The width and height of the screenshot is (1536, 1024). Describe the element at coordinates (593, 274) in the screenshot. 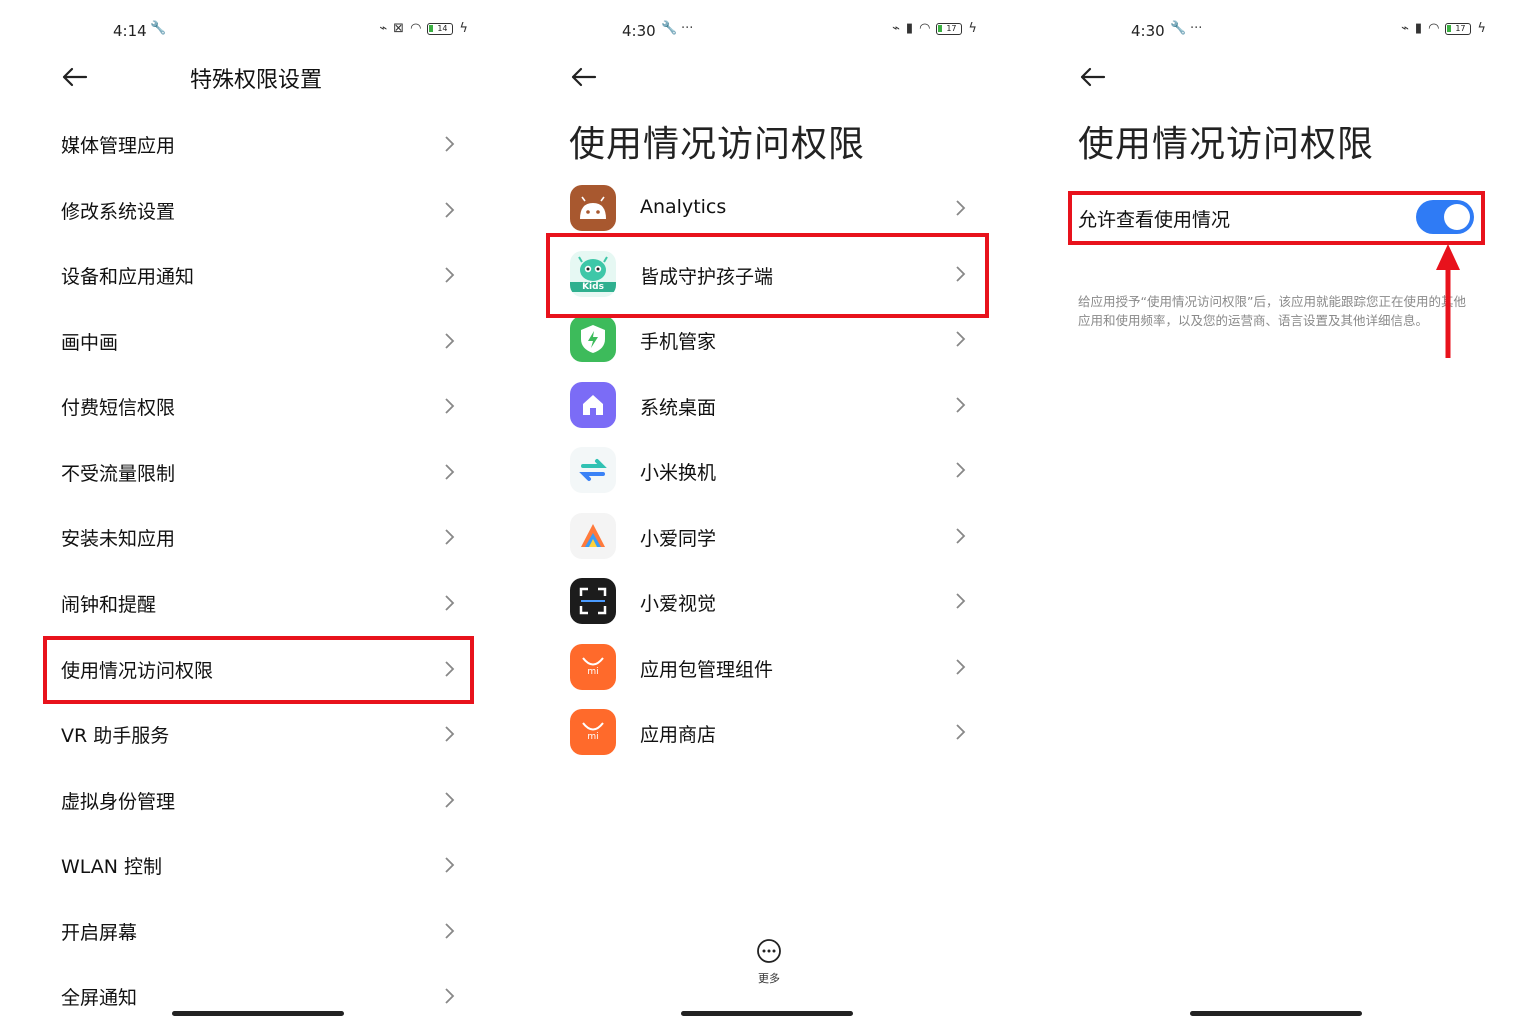

I see `kids-icon: Kids` at that location.